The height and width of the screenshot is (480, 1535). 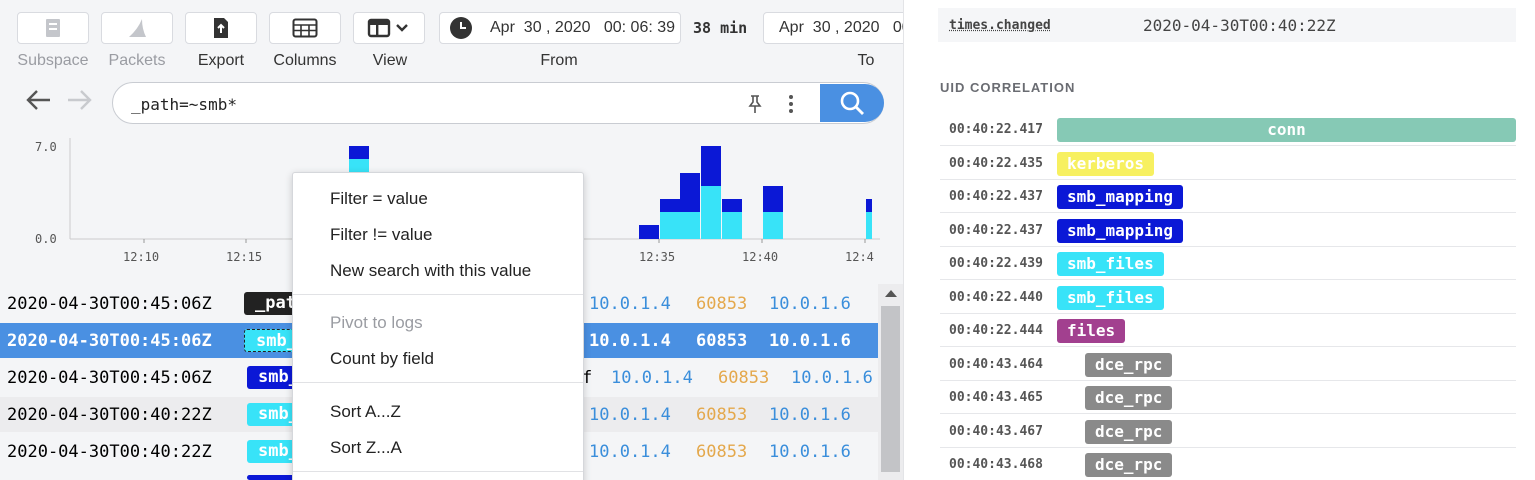 I want to click on back-button, so click(x=38, y=102).